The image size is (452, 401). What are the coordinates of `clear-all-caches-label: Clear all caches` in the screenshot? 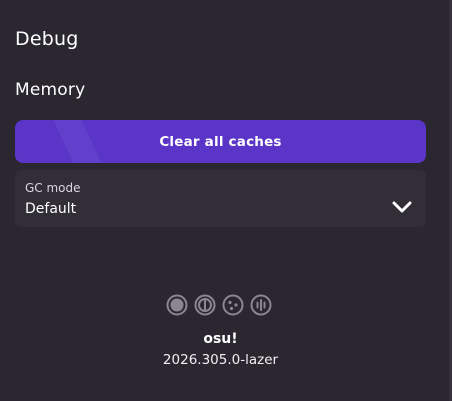 It's located at (220, 141).